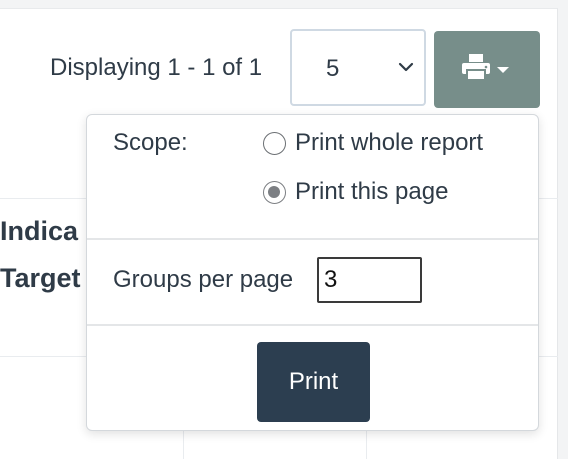  I want to click on scope-option-label: Print this page, so click(372, 191).